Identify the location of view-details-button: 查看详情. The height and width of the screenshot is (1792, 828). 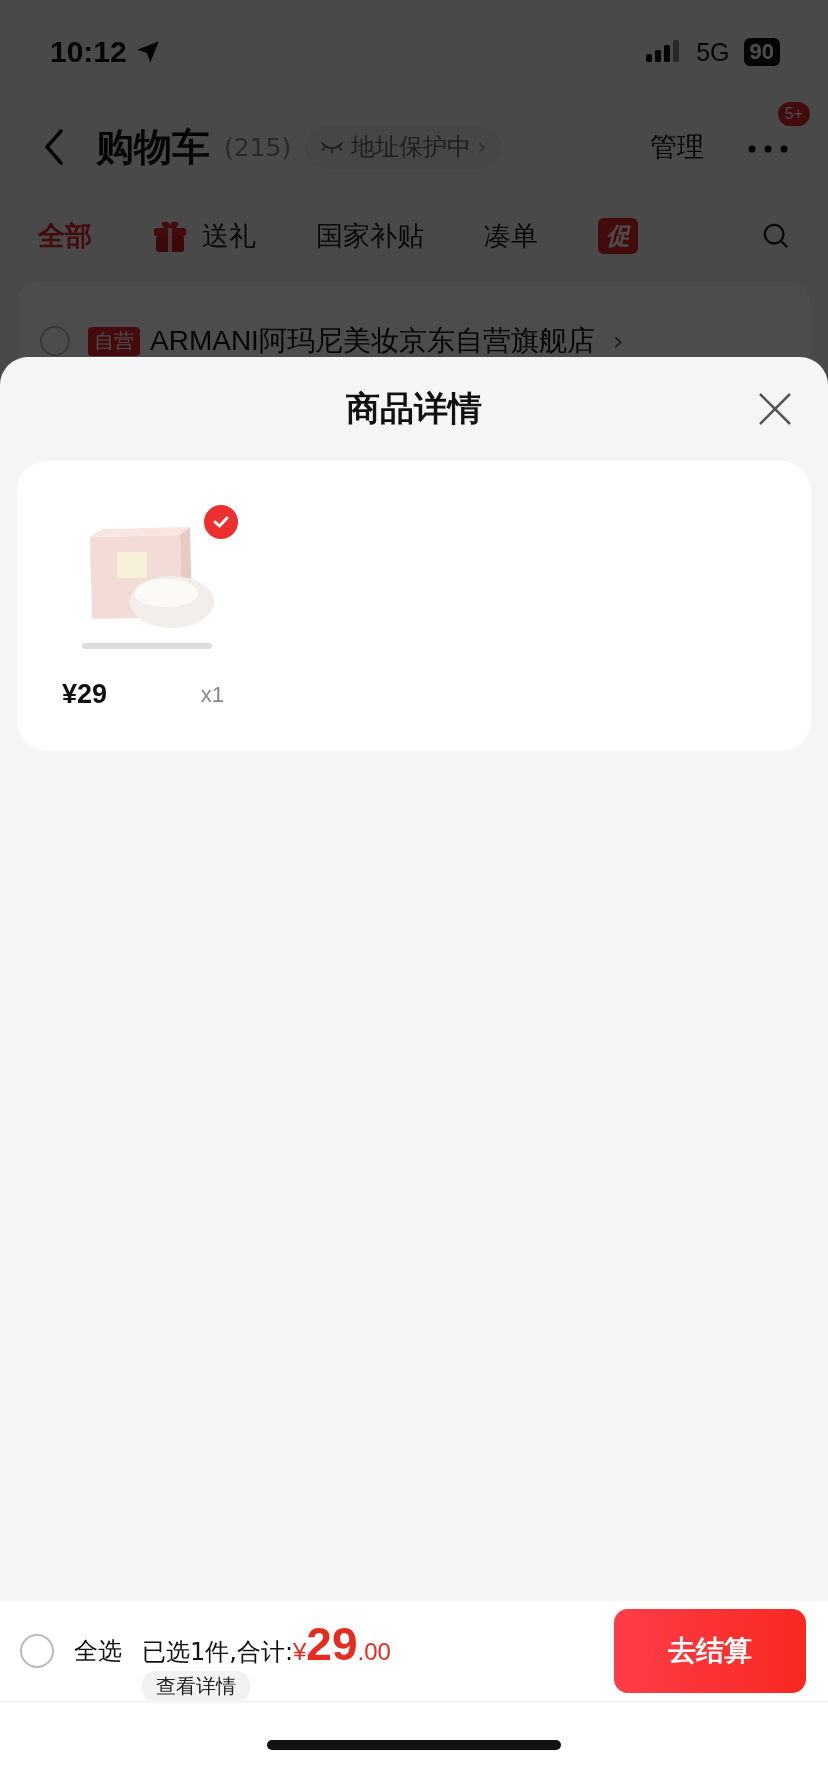
(196, 1686).